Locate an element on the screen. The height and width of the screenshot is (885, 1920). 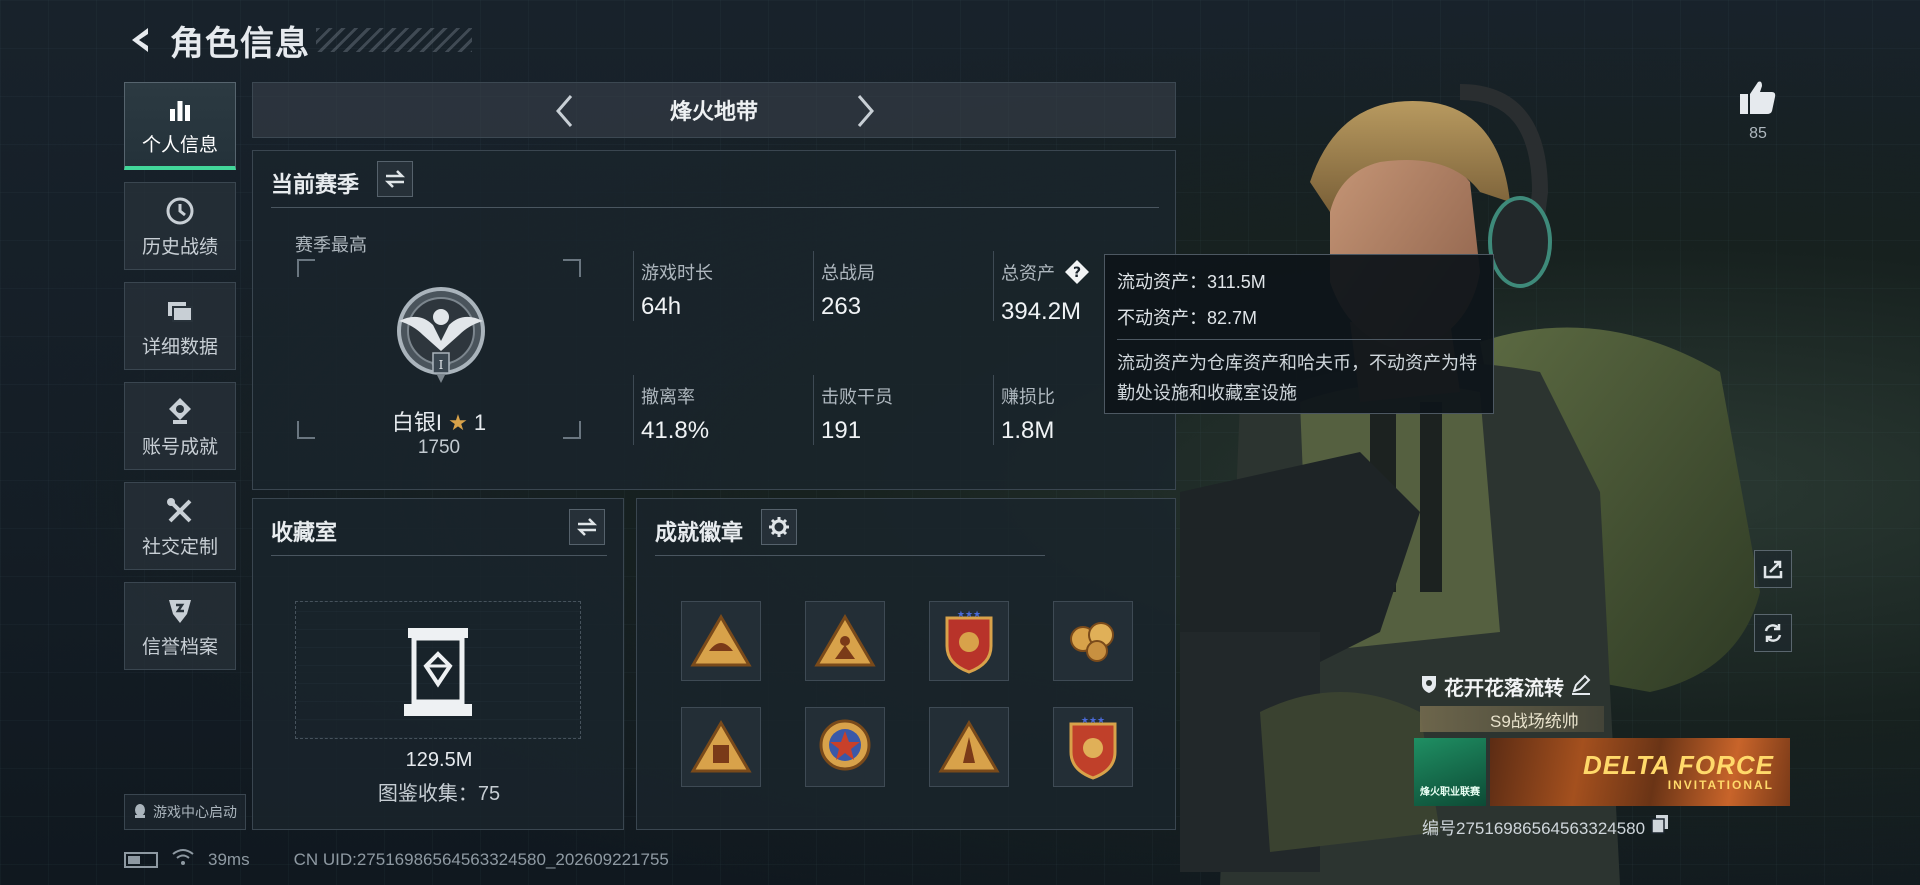
sidebar-item-reputation: 信誉档案 is located at coordinates (180, 626).